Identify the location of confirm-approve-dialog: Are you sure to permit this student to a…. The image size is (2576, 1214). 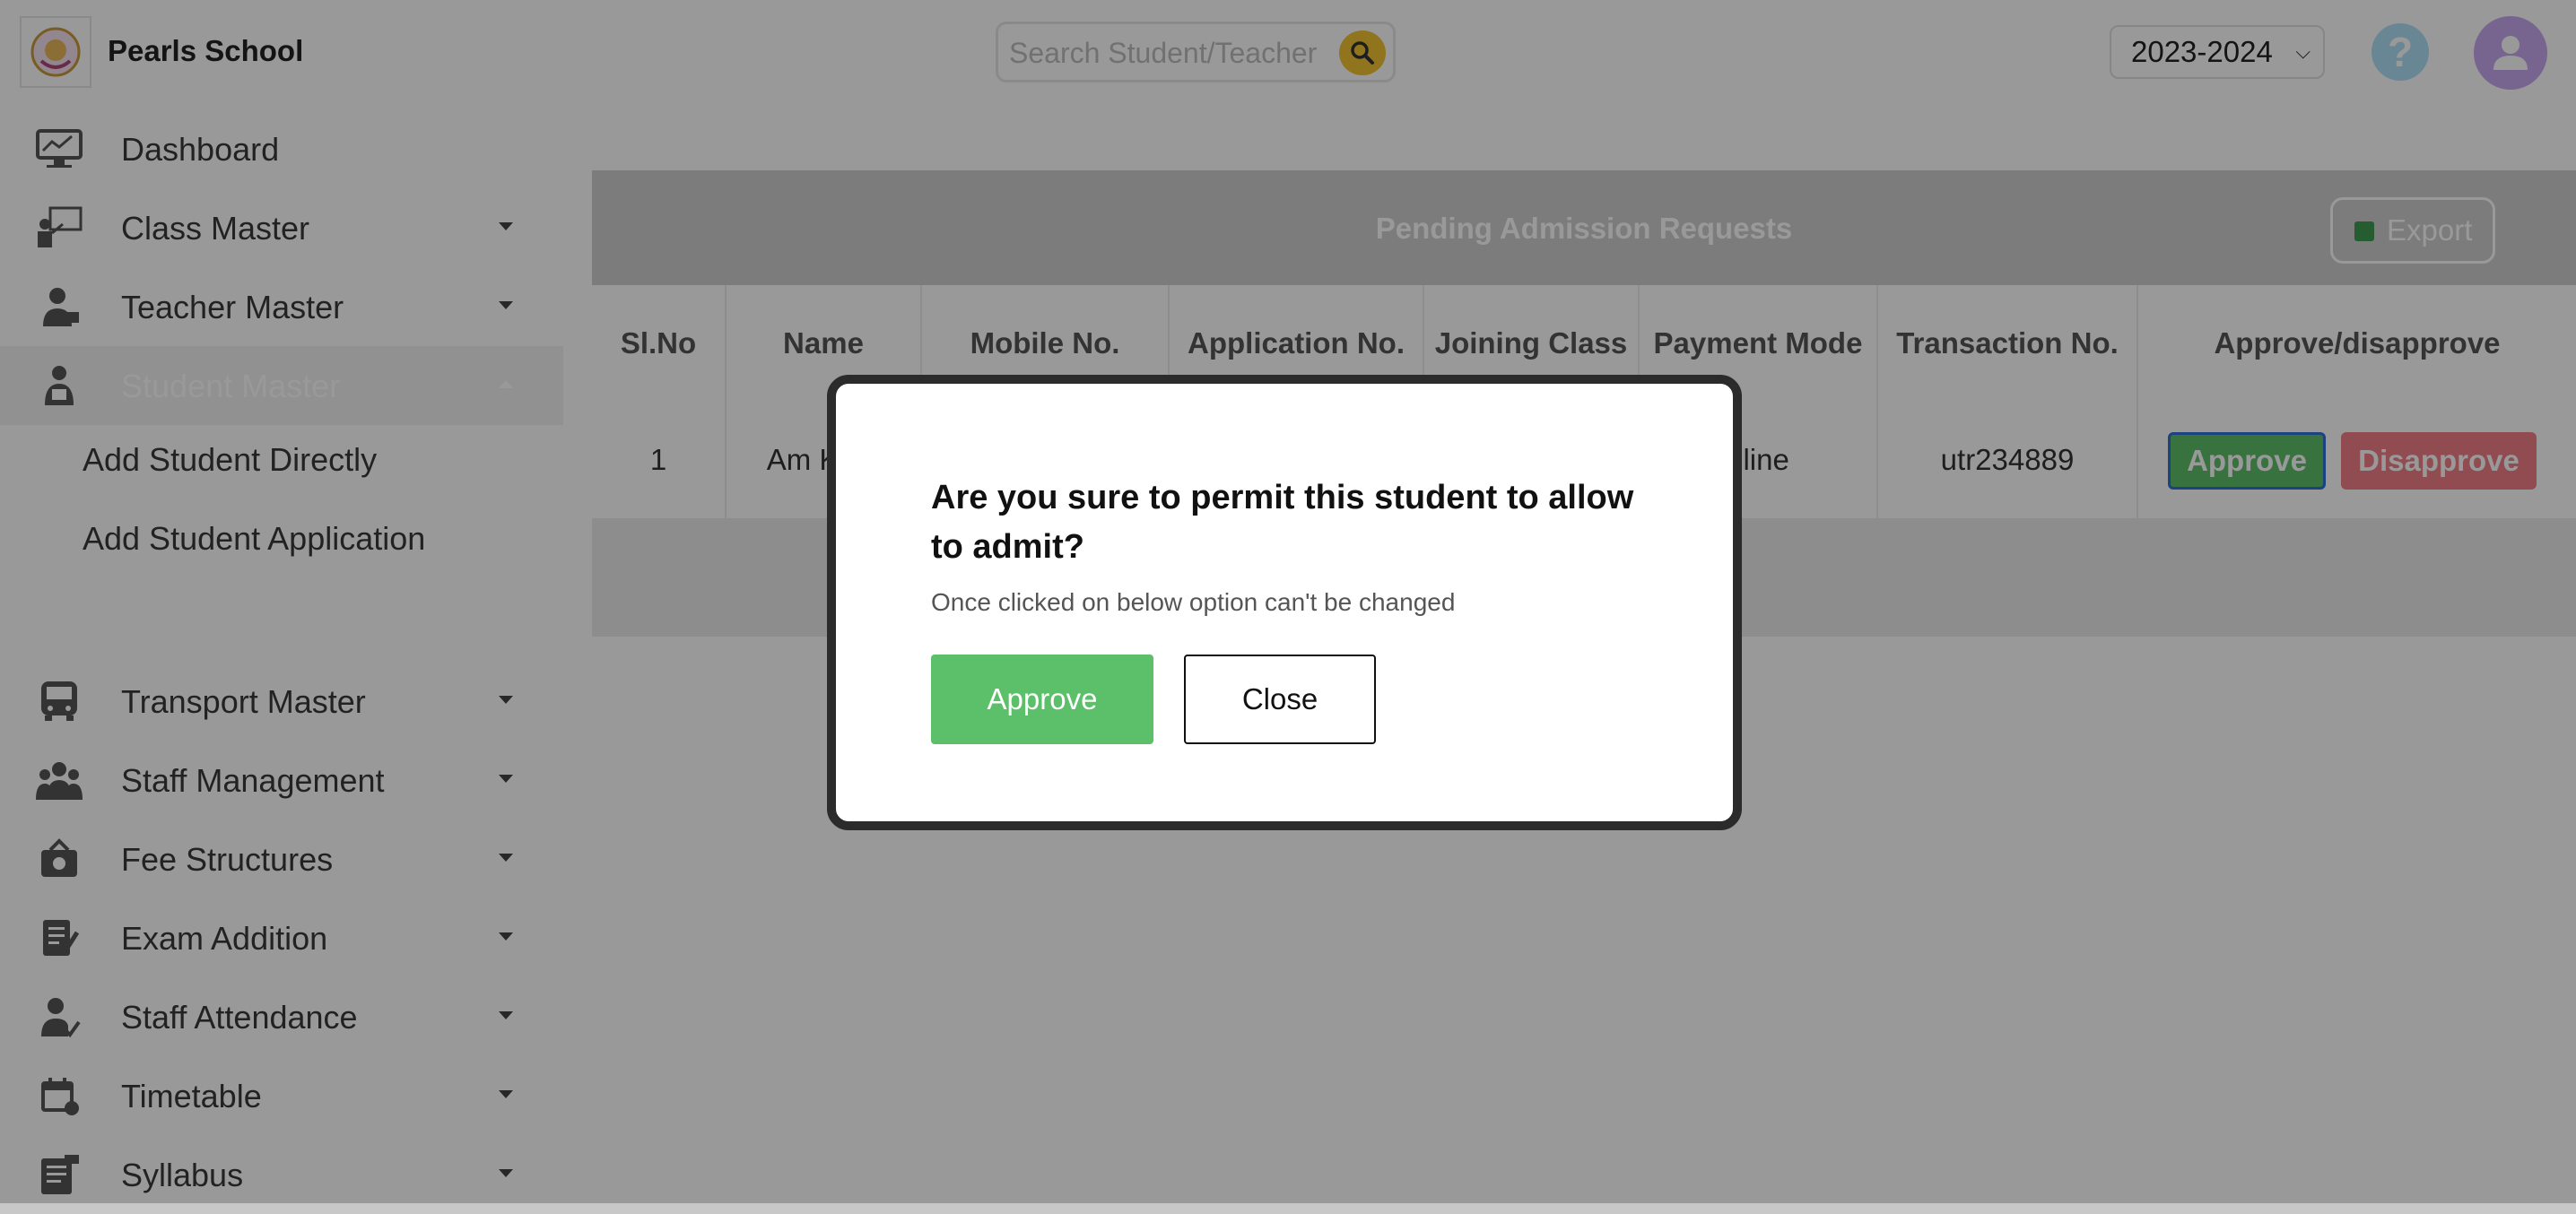
(1284, 602).